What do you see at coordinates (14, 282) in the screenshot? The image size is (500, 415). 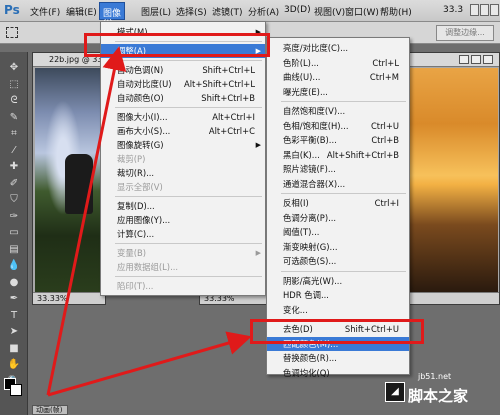 I see `dodge-icon: ●` at bounding box center [14, 282].